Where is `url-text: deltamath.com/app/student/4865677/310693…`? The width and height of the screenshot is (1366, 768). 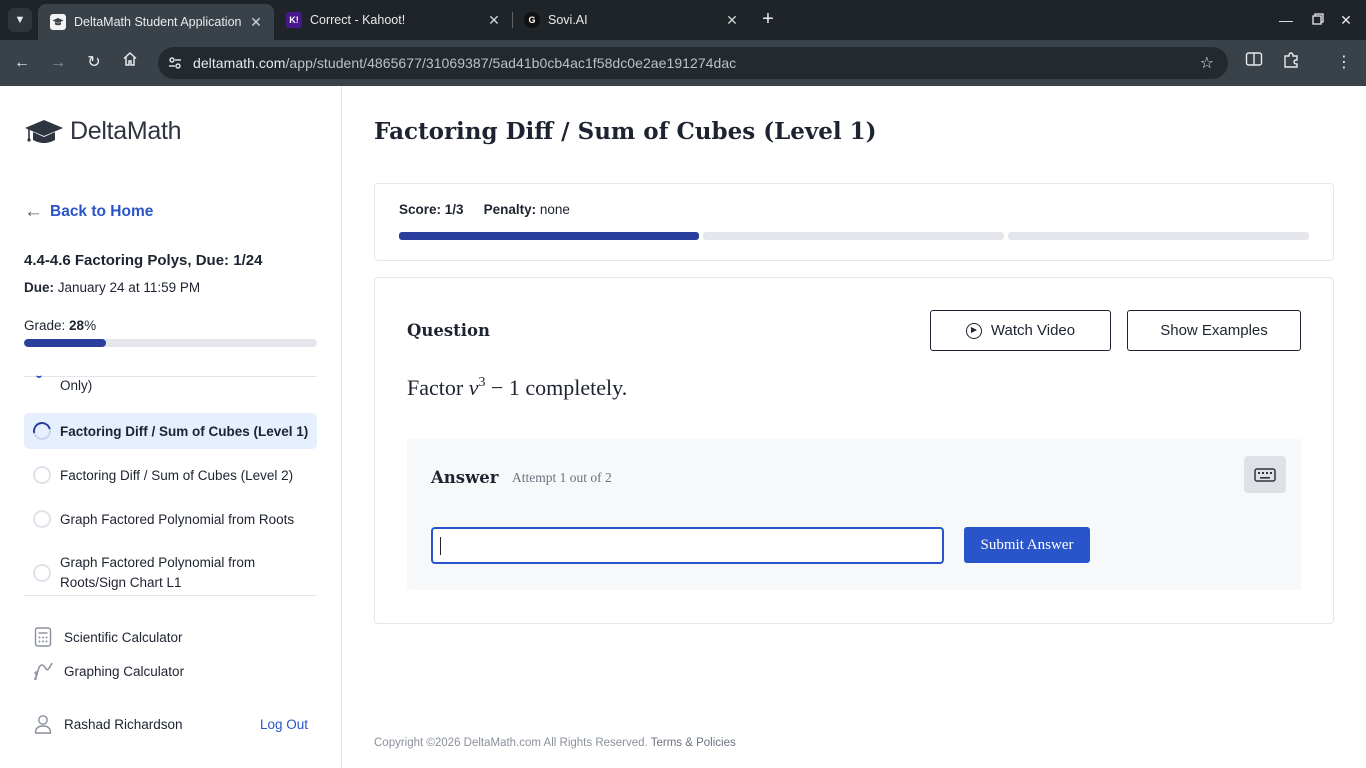 url-text: deltamath.com/app/student/4865677/310693… is located at coordinates (465, 63).